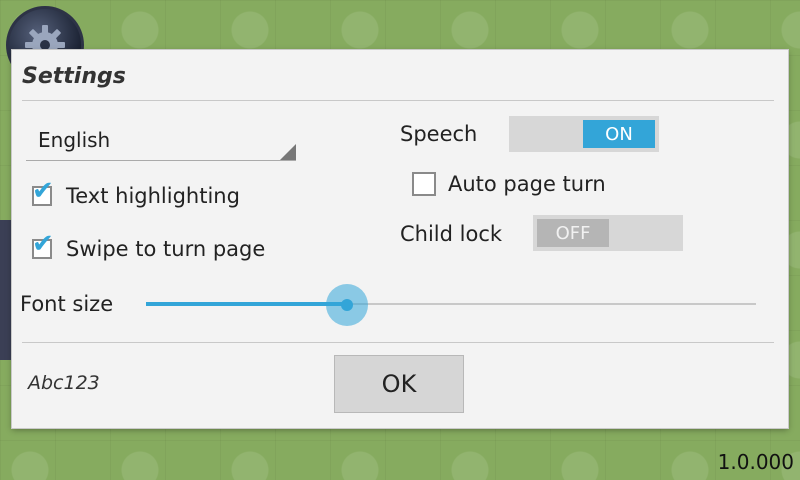 The image size is (800, 480). Describe the element at coordinates (439, 134) in the screenshot. I see `speech-label: Speech` at that location.